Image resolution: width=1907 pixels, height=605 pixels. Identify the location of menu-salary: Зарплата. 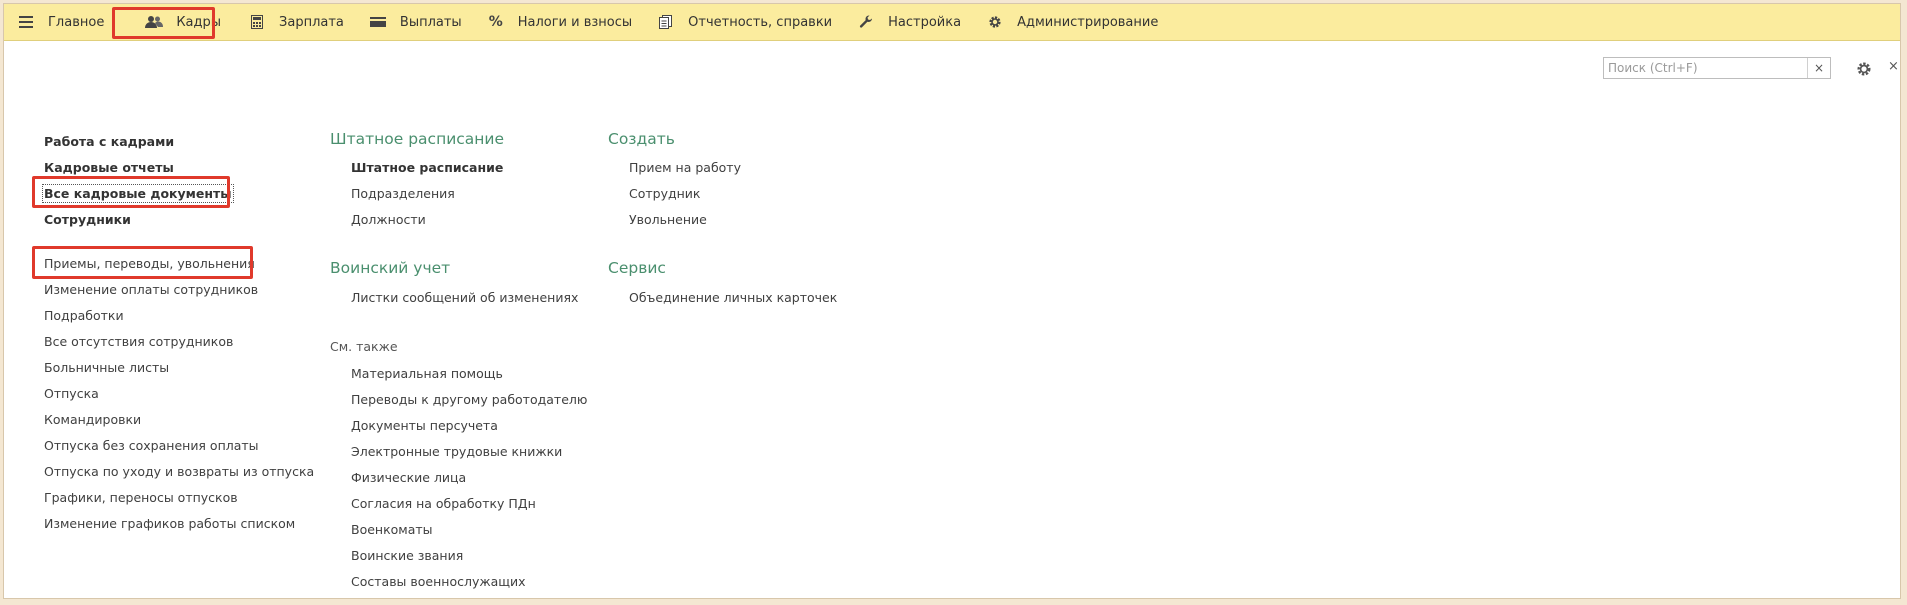
(297, 22).